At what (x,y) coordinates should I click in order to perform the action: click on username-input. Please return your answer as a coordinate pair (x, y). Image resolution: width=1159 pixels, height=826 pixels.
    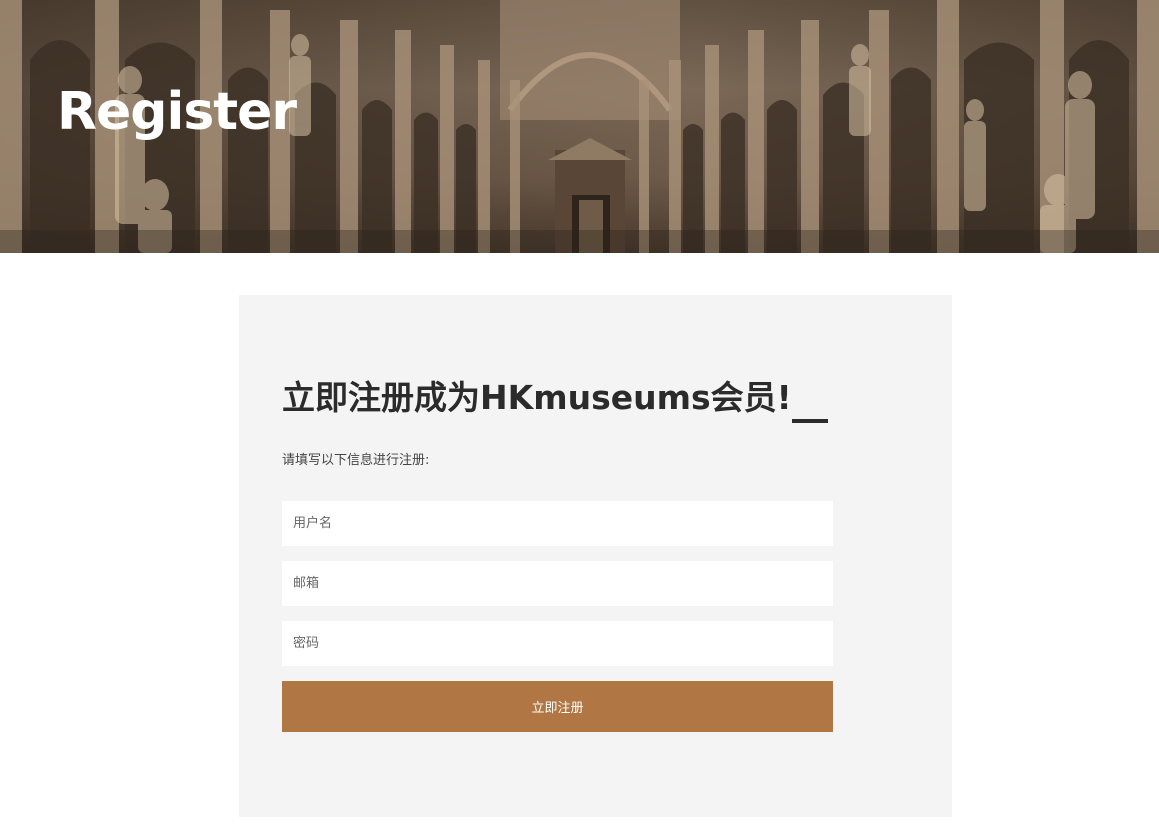
    Looking at the image, I should click on (557, 523).